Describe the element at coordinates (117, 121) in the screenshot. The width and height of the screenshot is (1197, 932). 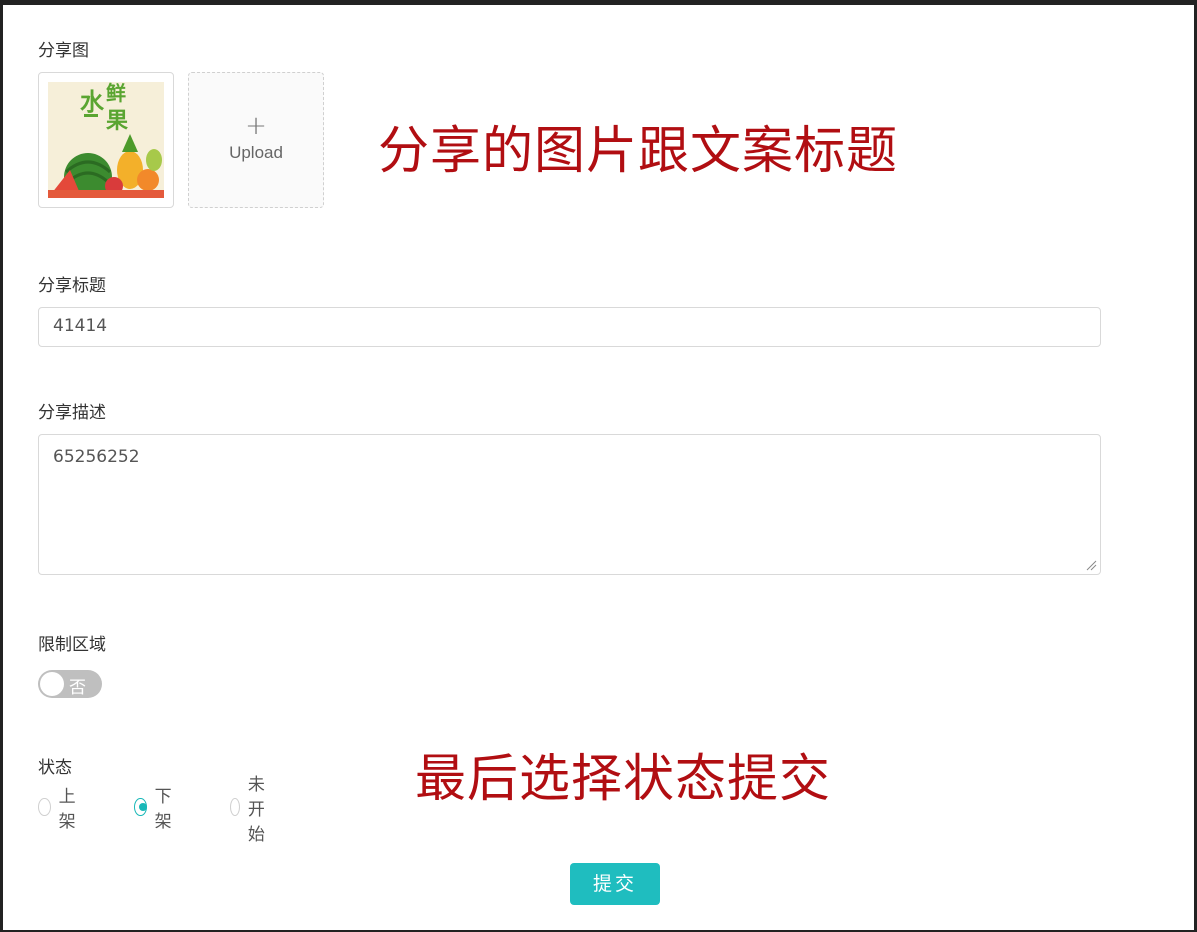
I see `svg-text: 果` at that location.